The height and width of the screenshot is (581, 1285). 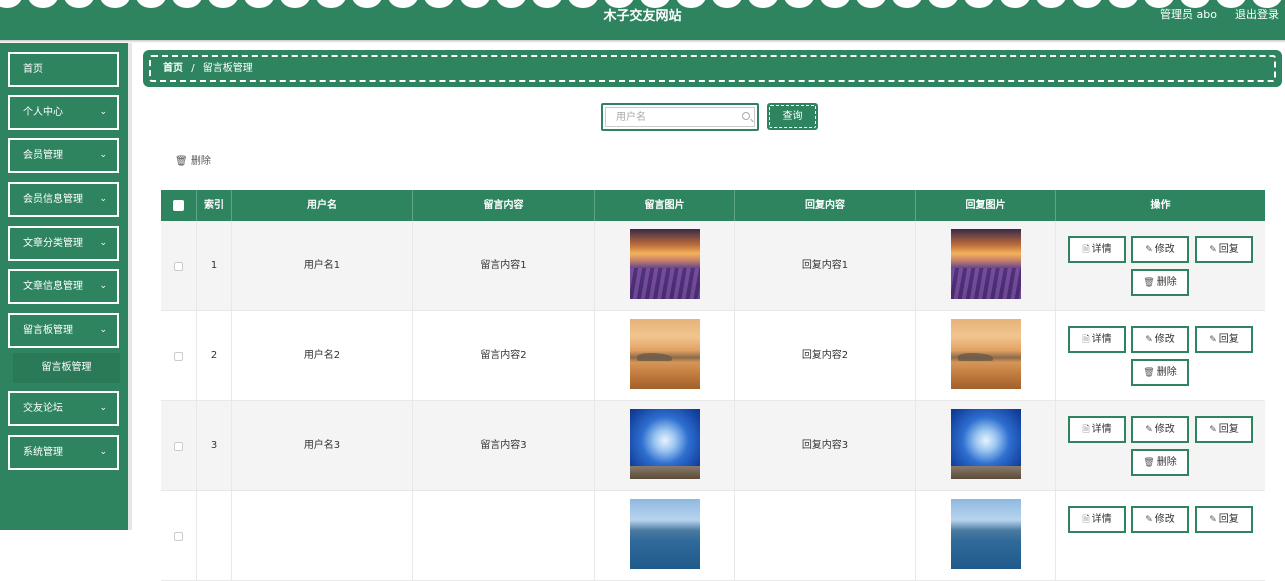 What do you see at coordinates (214, 205) in the screenshot?
I see `column-header-index: 索引` at bounding box center [214, 205].